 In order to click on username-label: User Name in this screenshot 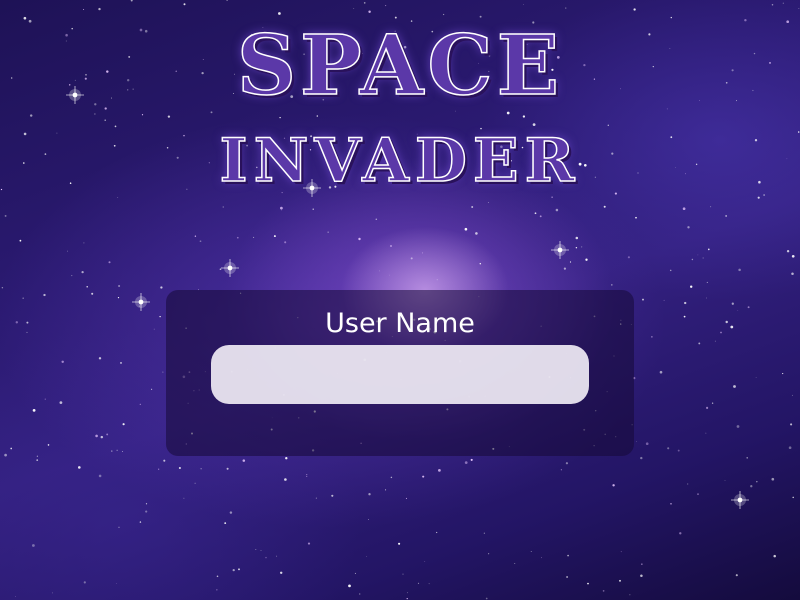, I will do `click(400, 323)`.